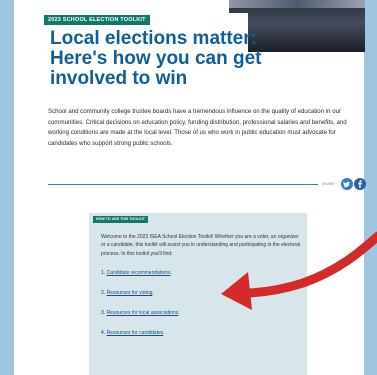 Image resolution: width=377 pixels, height=375 pixels. What do you see at coordinates (183, 184) in the screenshot?
I see `divider-line` at bounding box center [183, 184].